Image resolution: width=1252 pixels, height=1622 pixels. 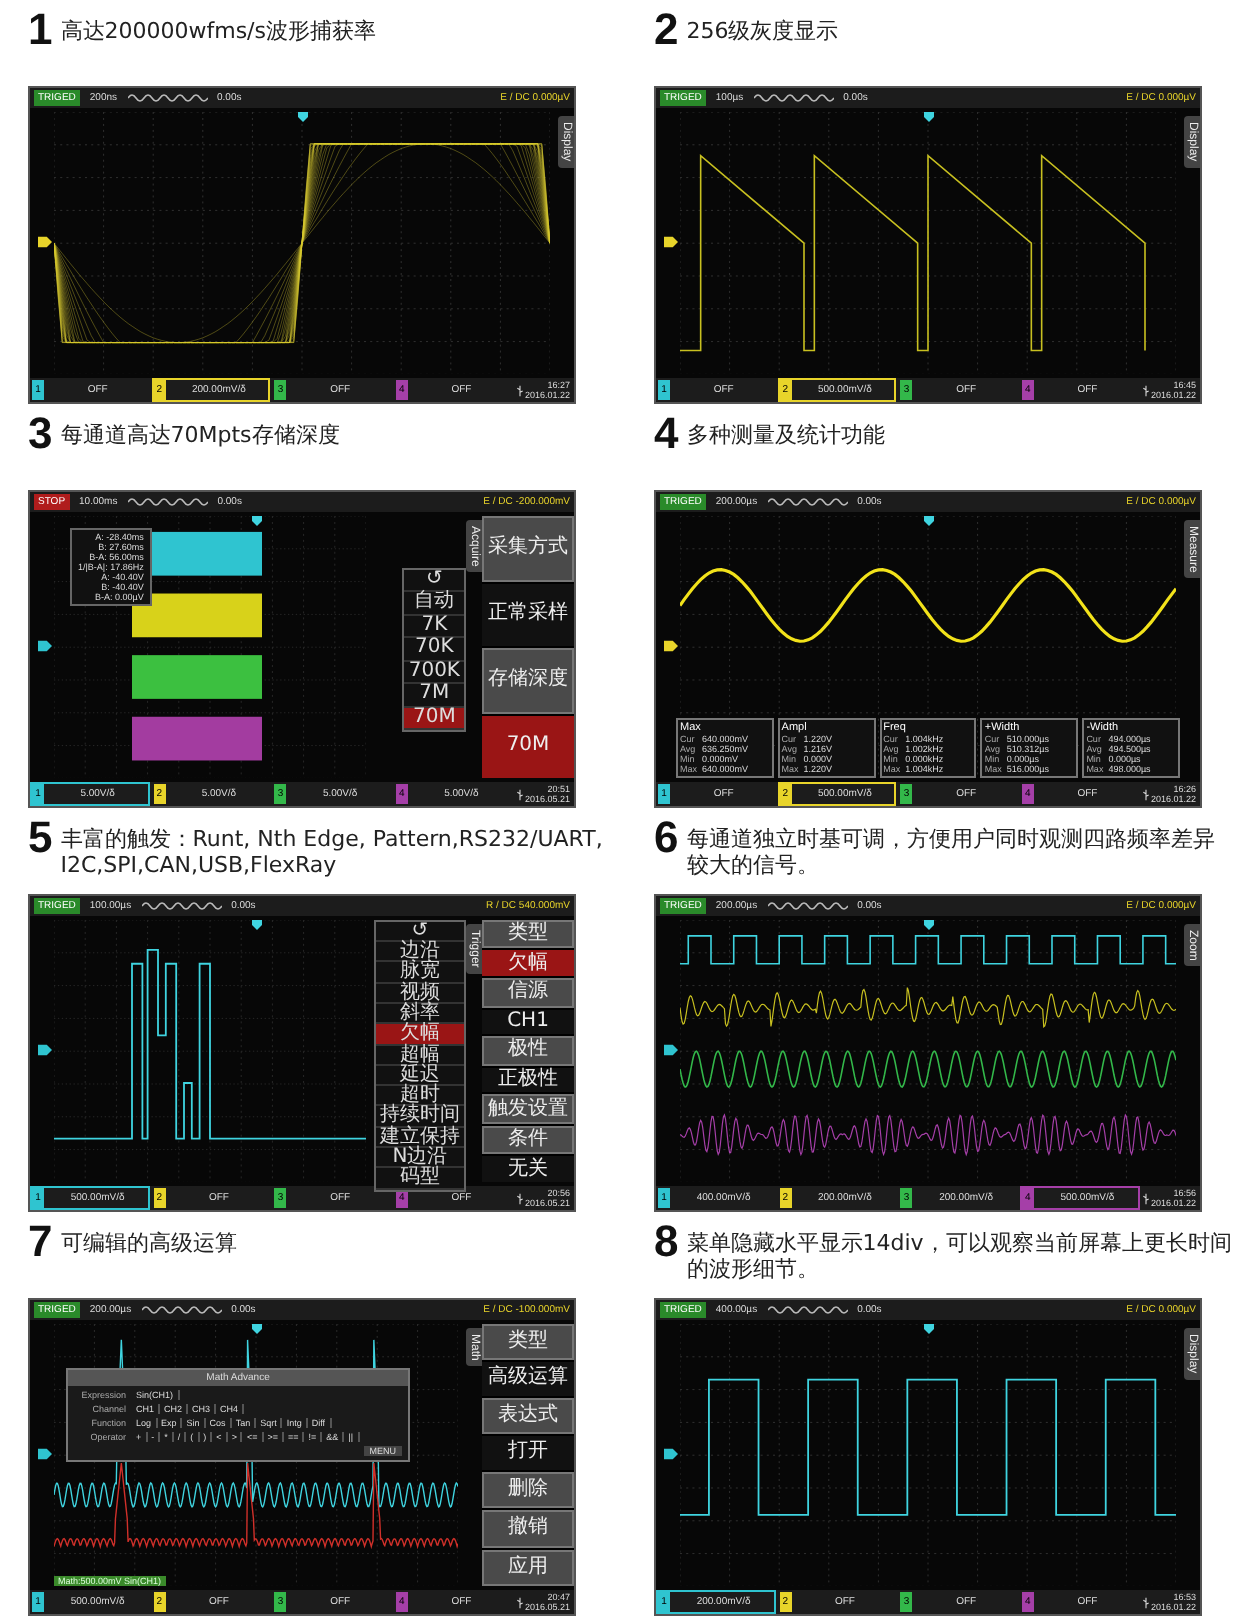 What do you see at coordinates (528, 963) in the screenshot?
I see `menu-value: 欠幅` at bounding box center [528, 963].